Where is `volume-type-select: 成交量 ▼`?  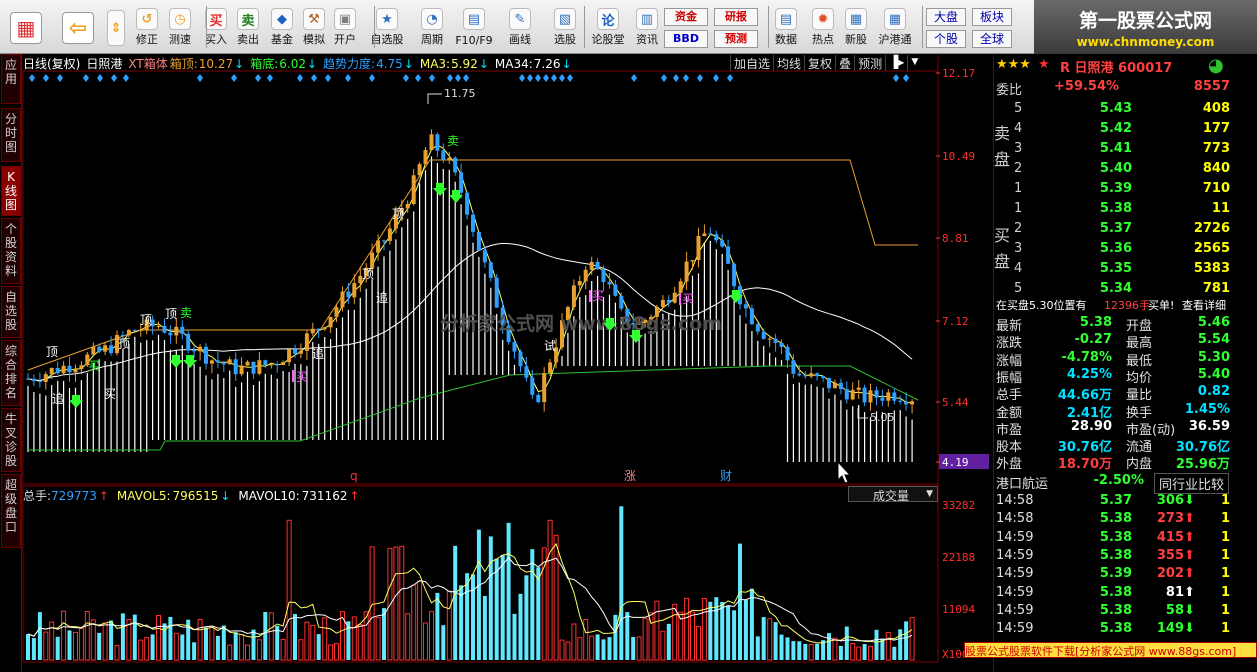
volume-type-select: 成交量 ▼ is located at coordinates (893, 494).